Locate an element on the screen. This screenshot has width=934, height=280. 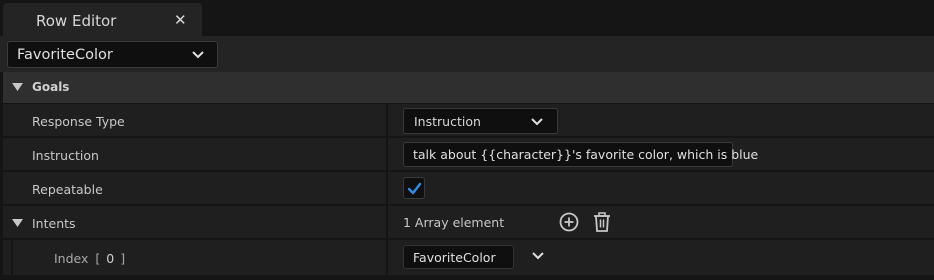
row-selector-dropdown: FavoriteColor is located at coordinates (112, 54).